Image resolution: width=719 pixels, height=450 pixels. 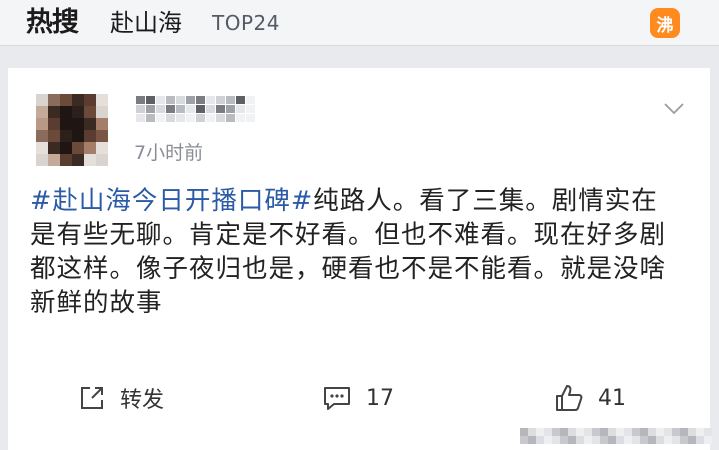 I want to click on repost-button: 转发, so click(x=121, y=398).